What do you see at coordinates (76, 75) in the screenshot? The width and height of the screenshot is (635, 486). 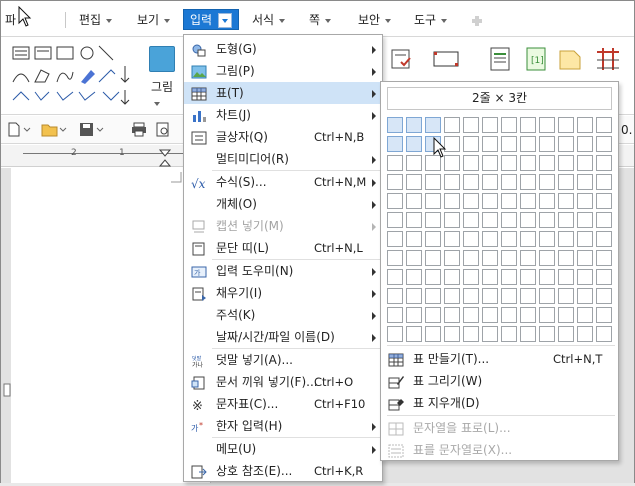 I see `shape-gallery` at bounding box center [76, 75].